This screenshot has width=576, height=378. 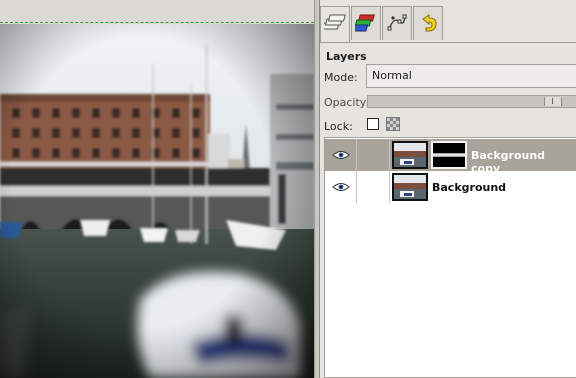 I want to click on tab-undo-history, so click(x=428, y=23).